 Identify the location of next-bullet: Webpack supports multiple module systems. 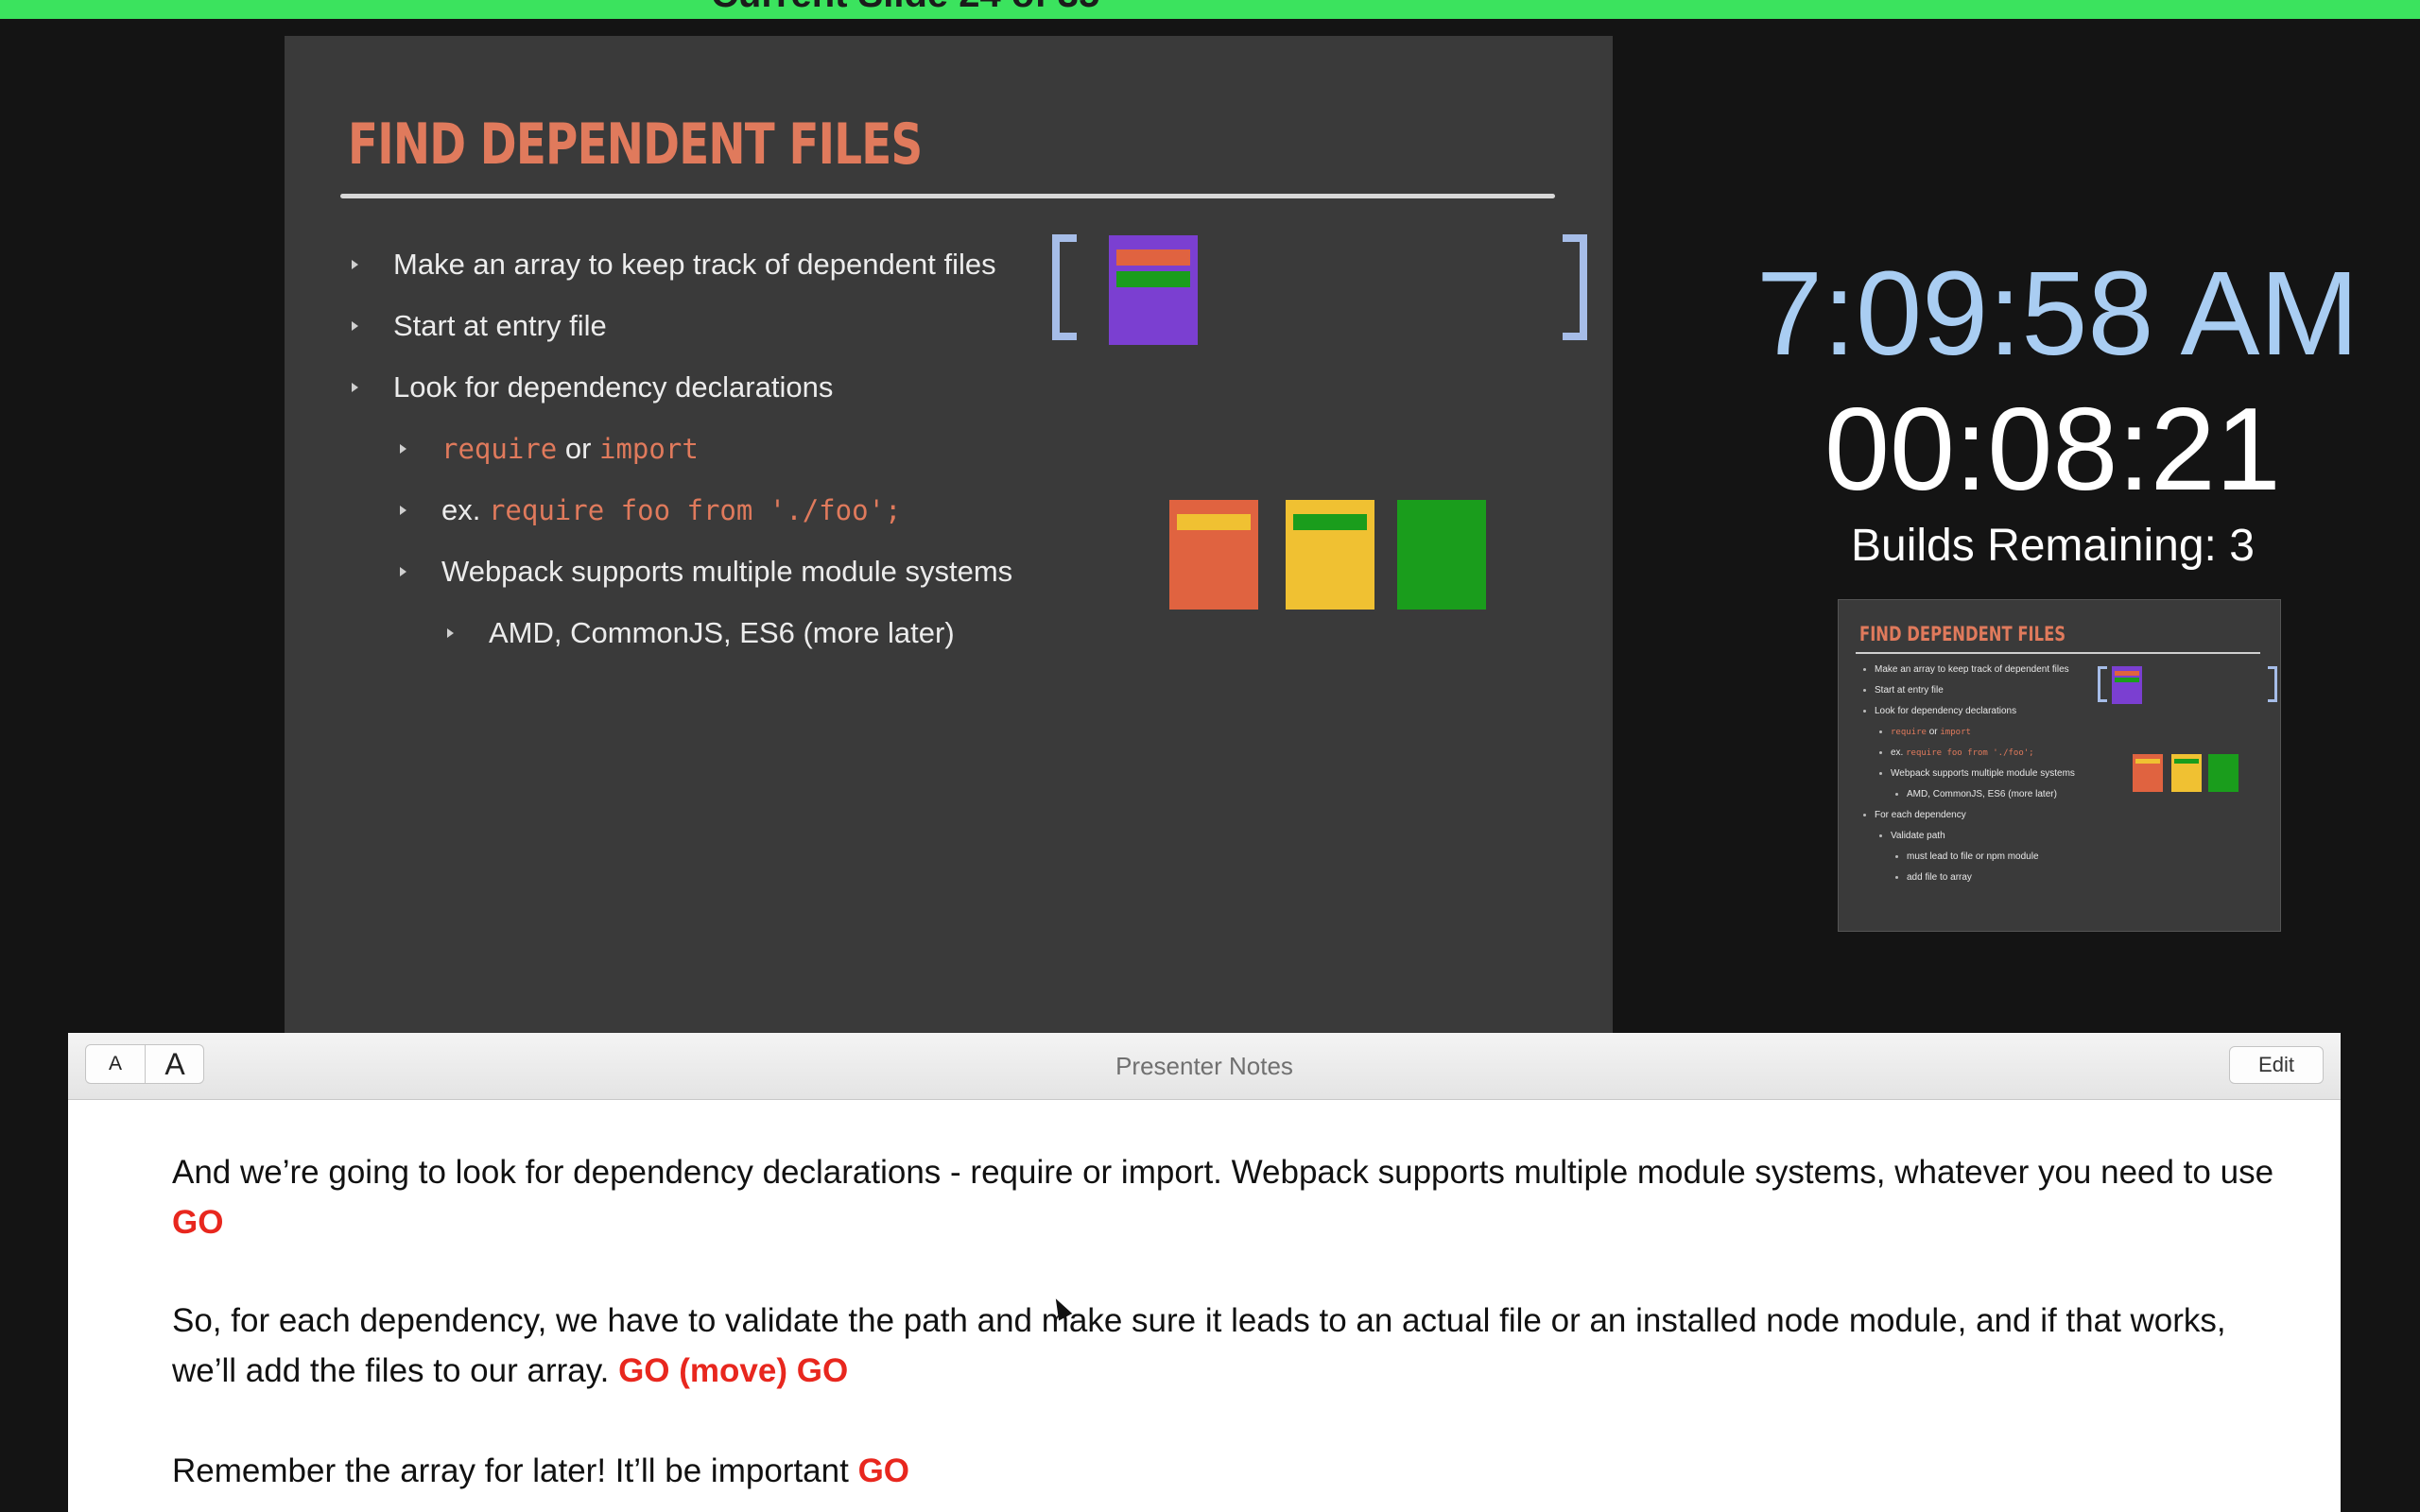
(1977, 774).